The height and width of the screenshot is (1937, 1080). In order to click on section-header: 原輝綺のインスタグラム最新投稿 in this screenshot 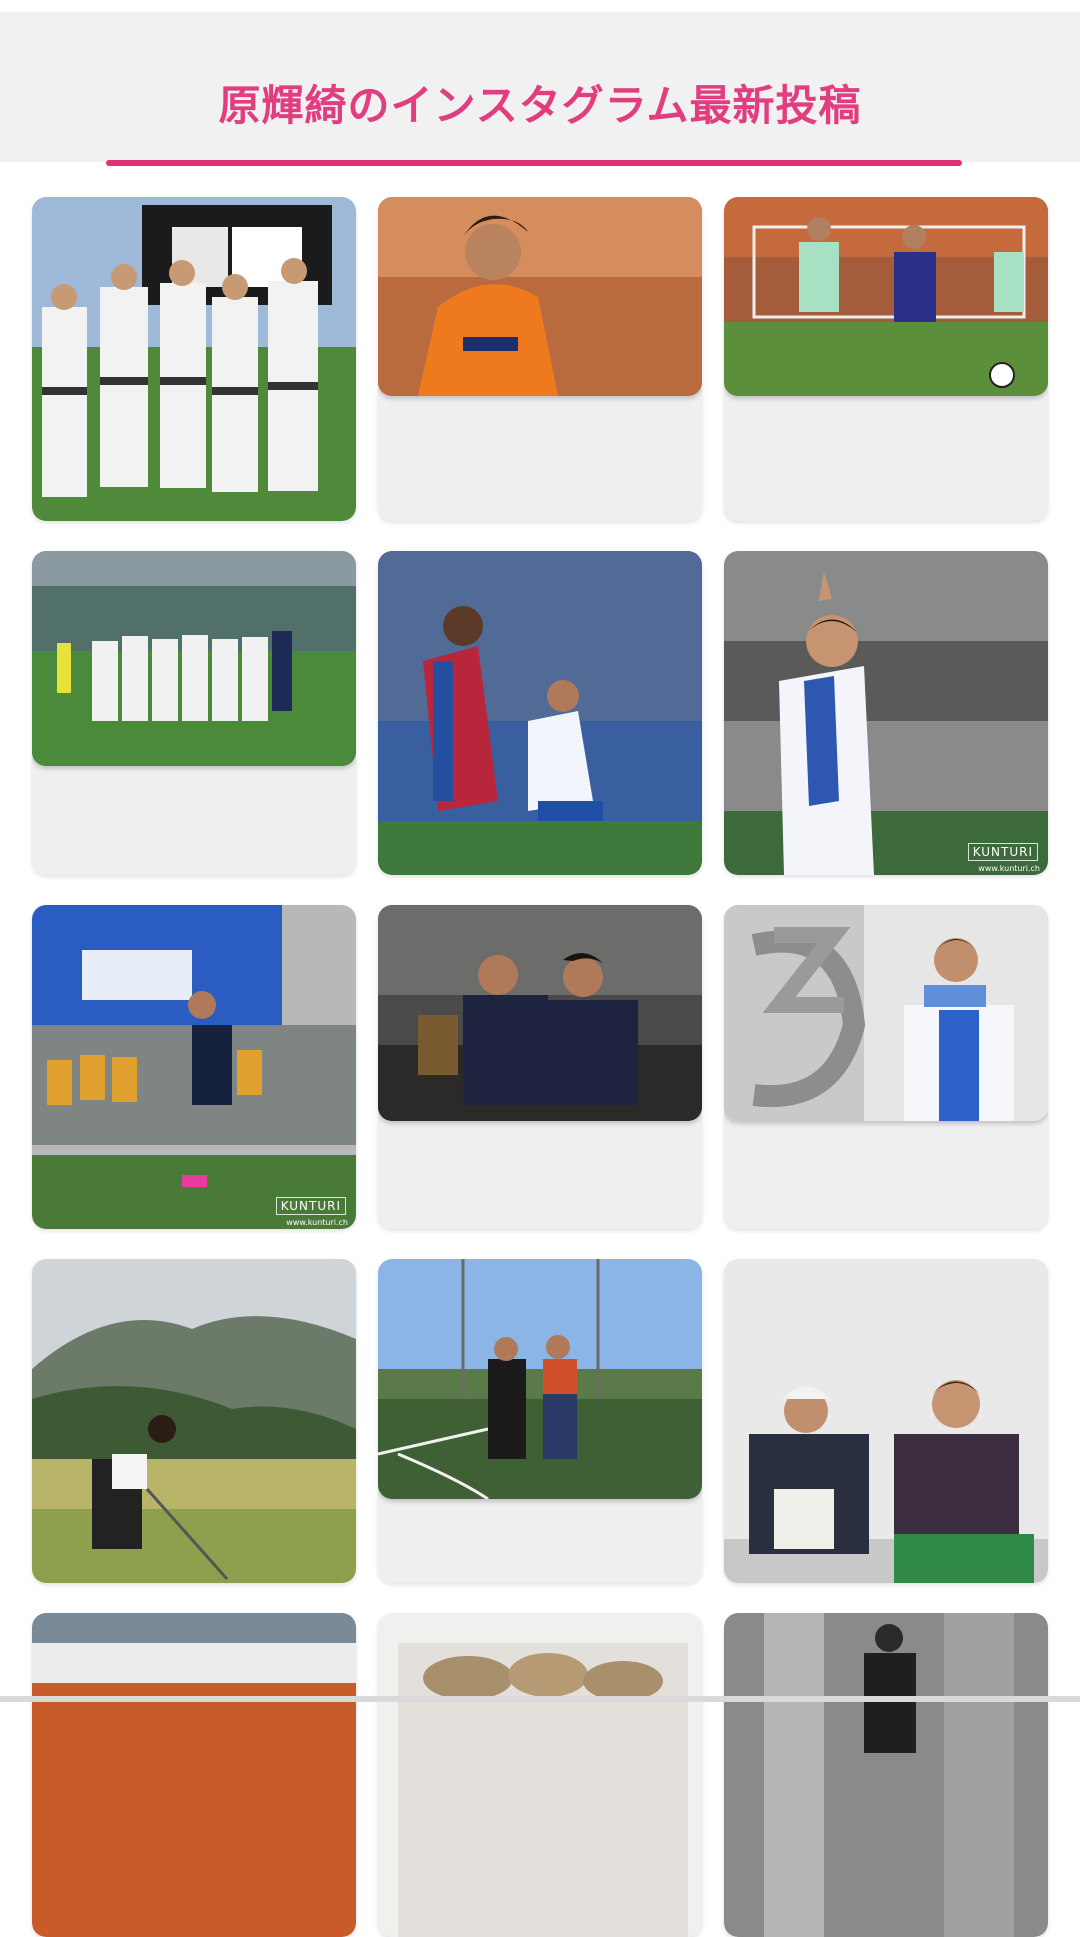, I will do `click(540, 87)`.